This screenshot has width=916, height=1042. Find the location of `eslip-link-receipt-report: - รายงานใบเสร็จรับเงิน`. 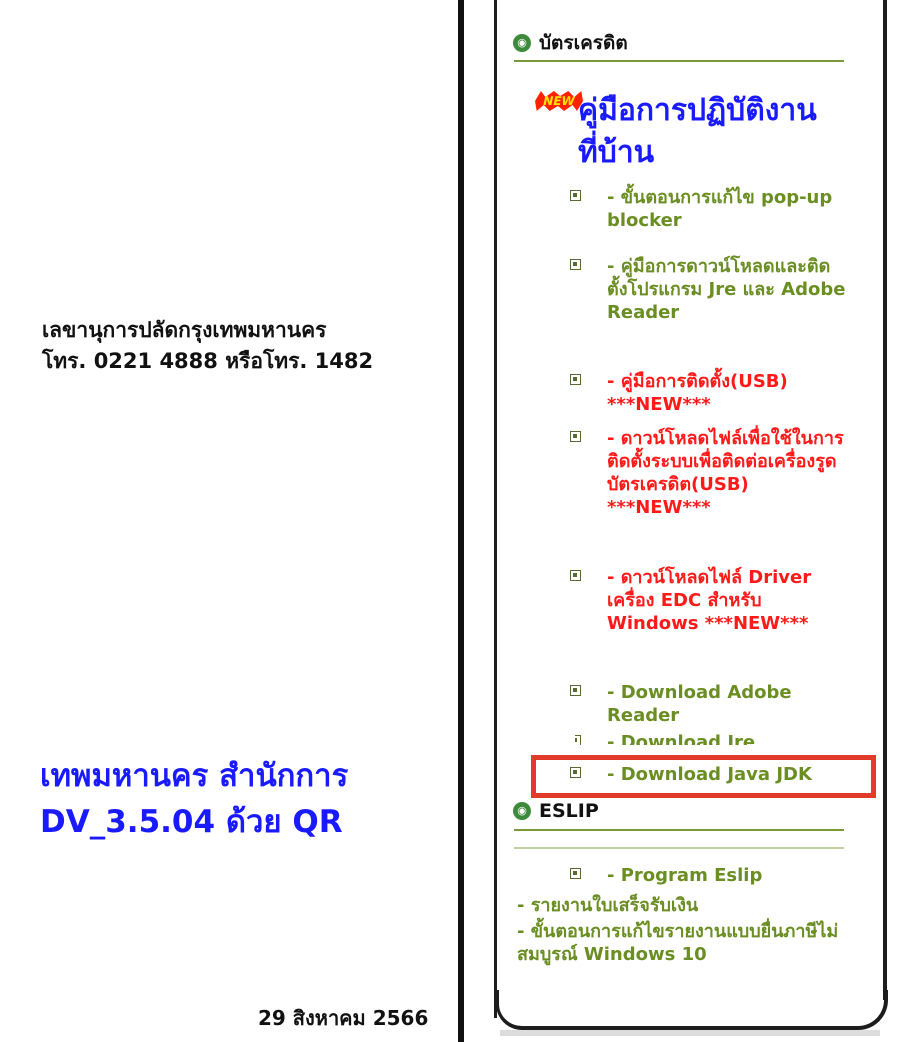

eslip-link-receipt-report: - รายงานใบเสร็จรับเงิน is located at coordinates (682, 905).